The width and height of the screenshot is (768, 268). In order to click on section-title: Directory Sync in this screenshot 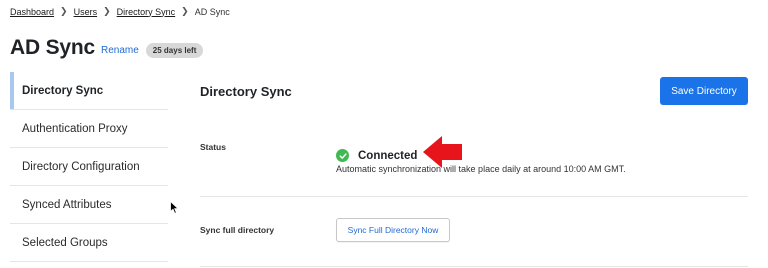, I will do `click(246, 91)`.